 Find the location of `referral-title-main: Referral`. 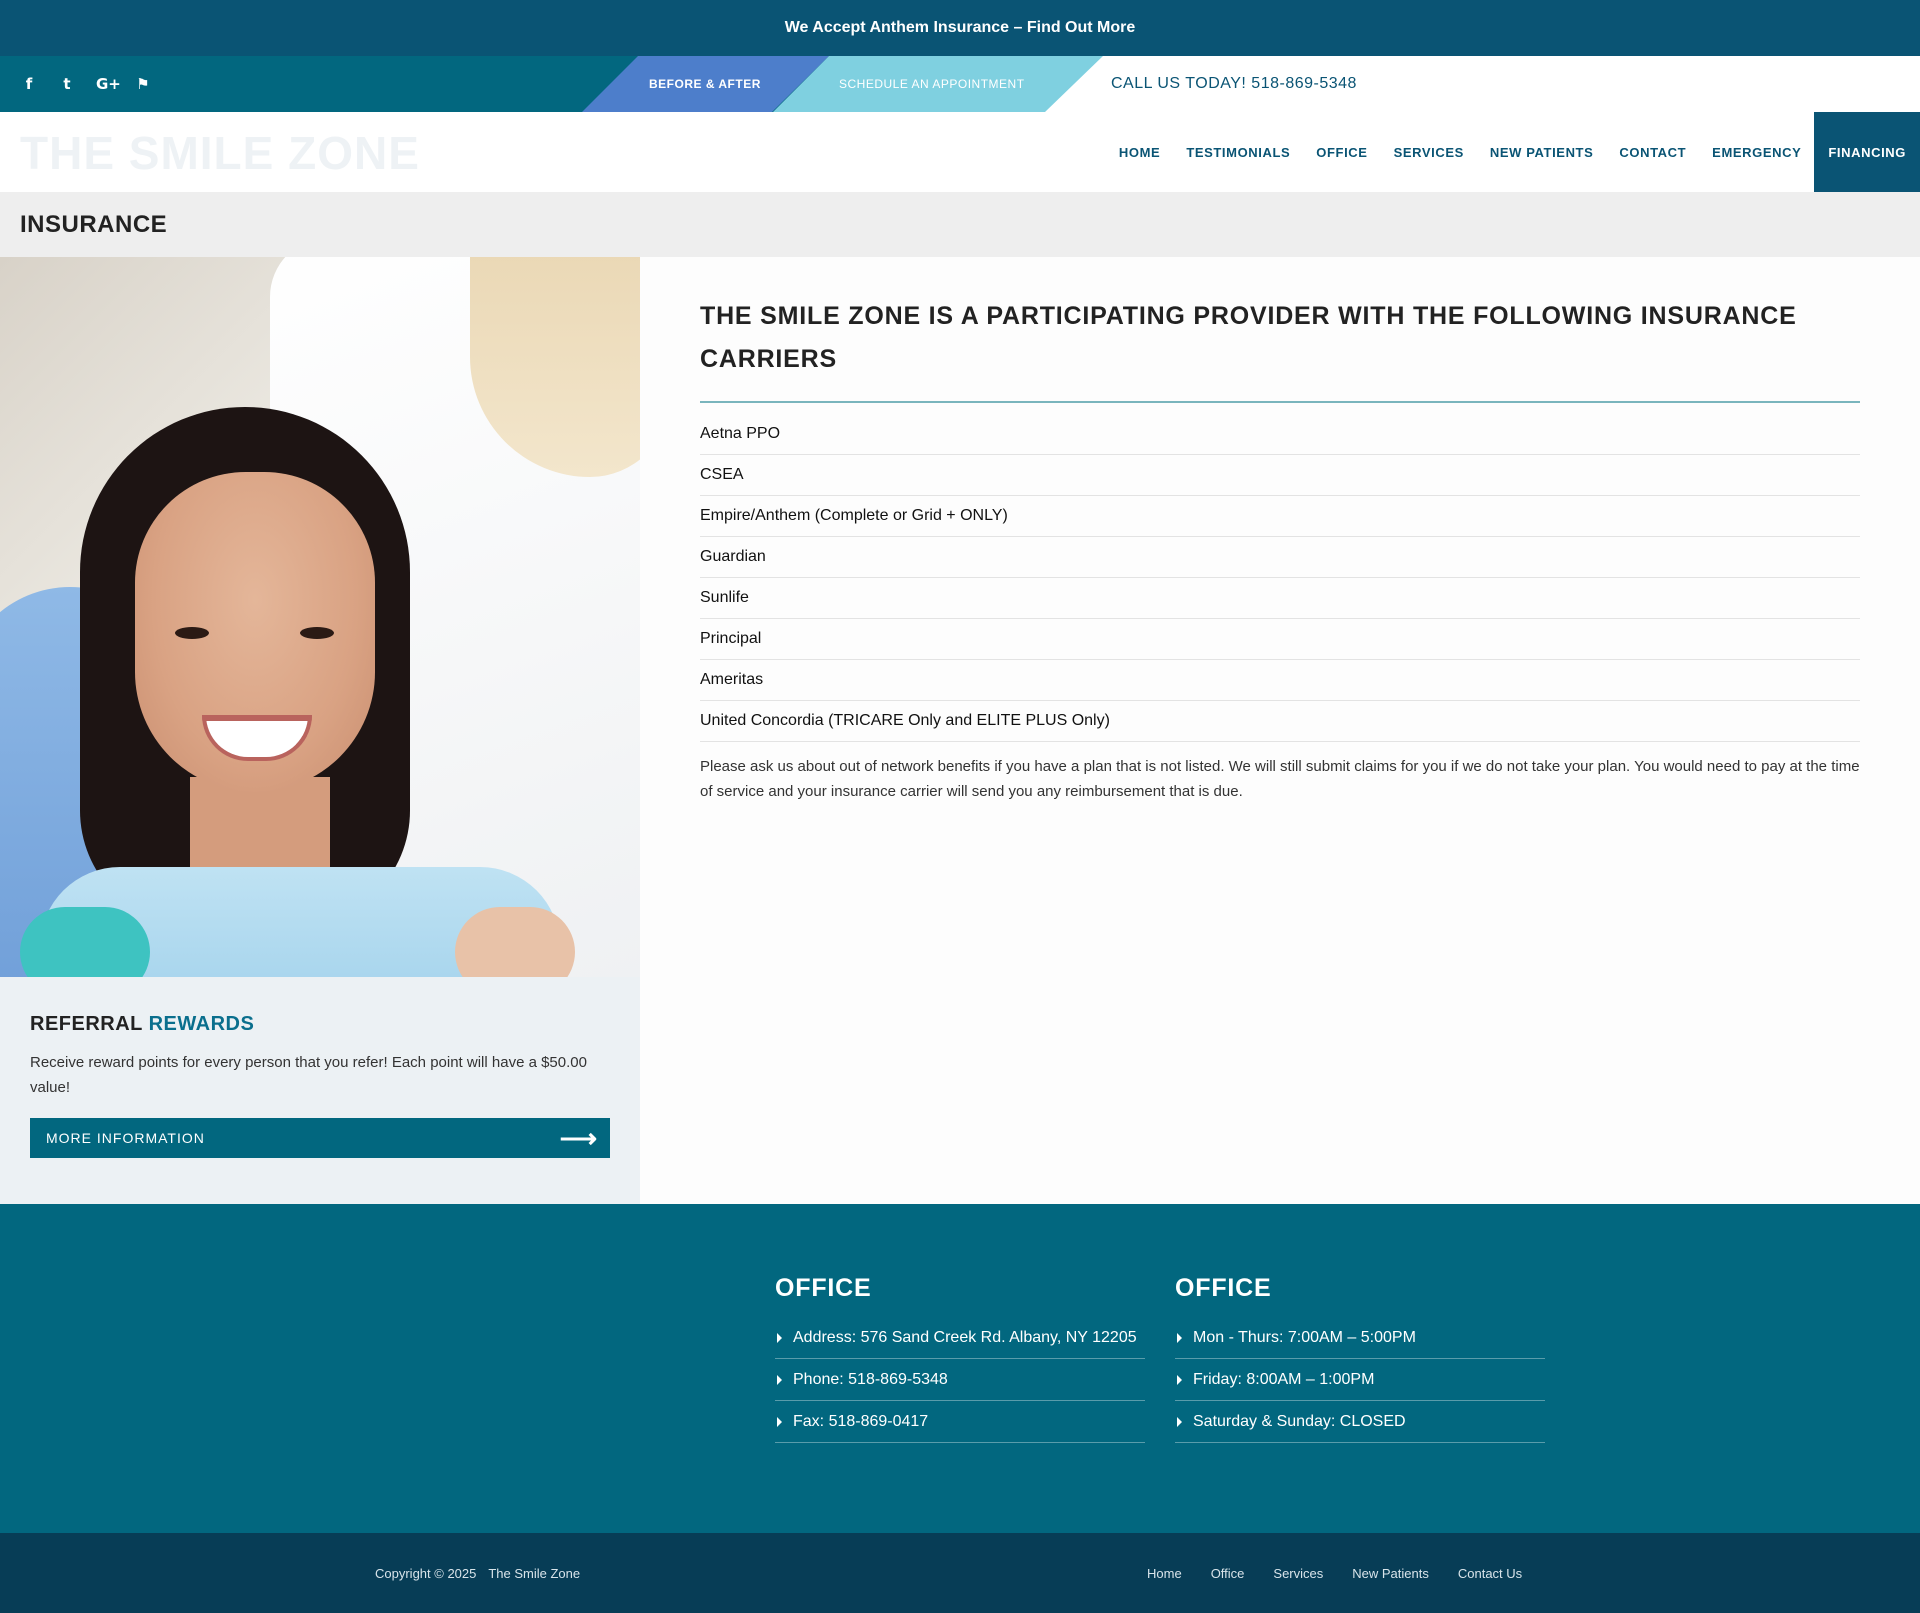

referral-title-main: Referral is located at coordinates (86, 1024).